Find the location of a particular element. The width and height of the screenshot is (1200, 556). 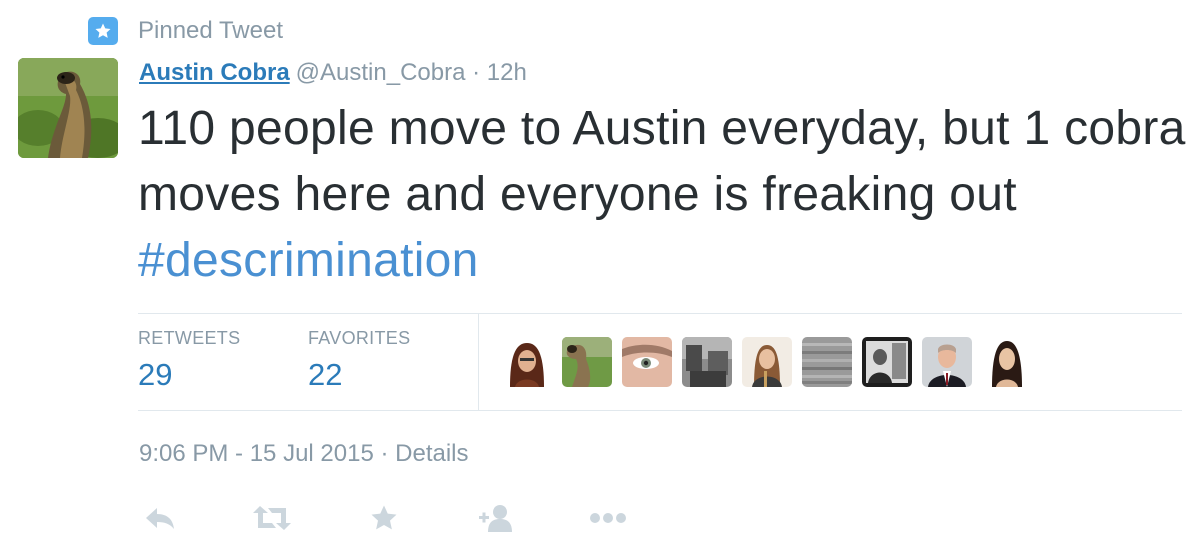

pinned-tweet-label: Pinned Tweet is located at coordinates (210, 30).